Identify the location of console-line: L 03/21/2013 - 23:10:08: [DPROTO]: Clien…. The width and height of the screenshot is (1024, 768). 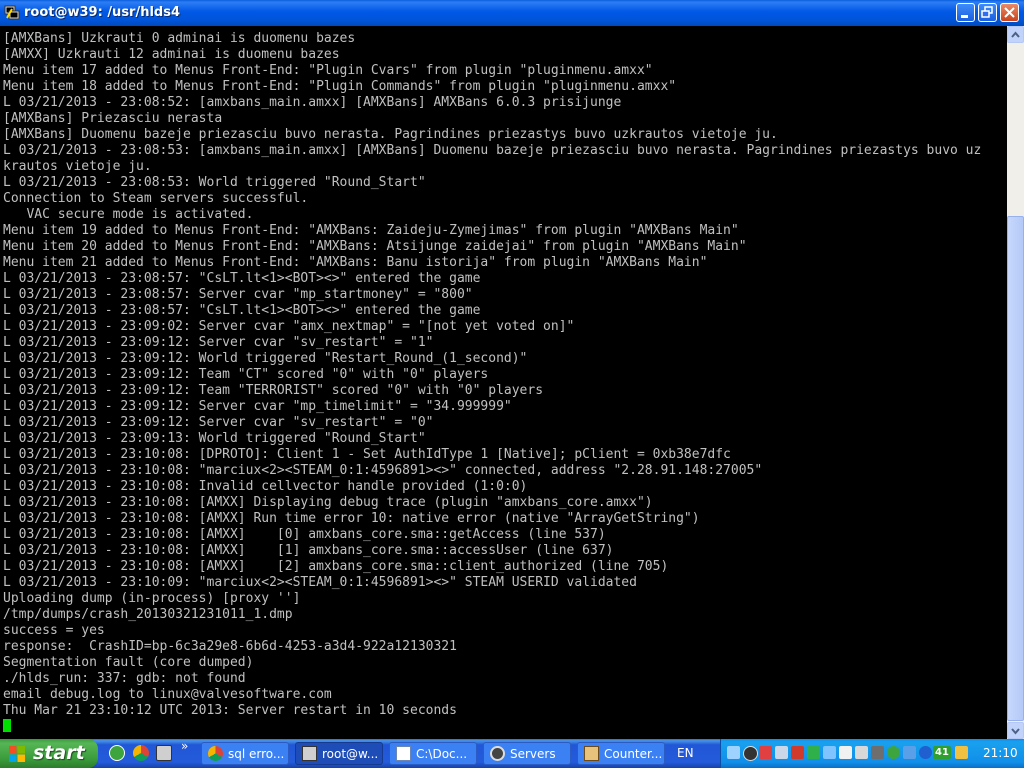
(367, 454).